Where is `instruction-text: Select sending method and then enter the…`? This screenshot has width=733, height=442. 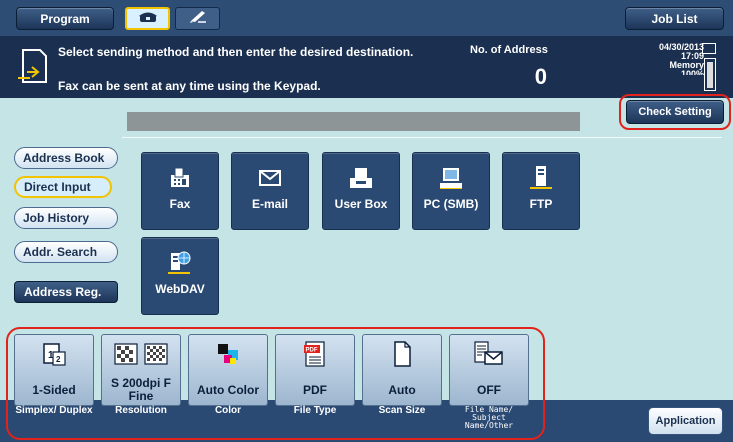 instruction-text: Select sending method and then enter the… is located at coordinates (236, 52).